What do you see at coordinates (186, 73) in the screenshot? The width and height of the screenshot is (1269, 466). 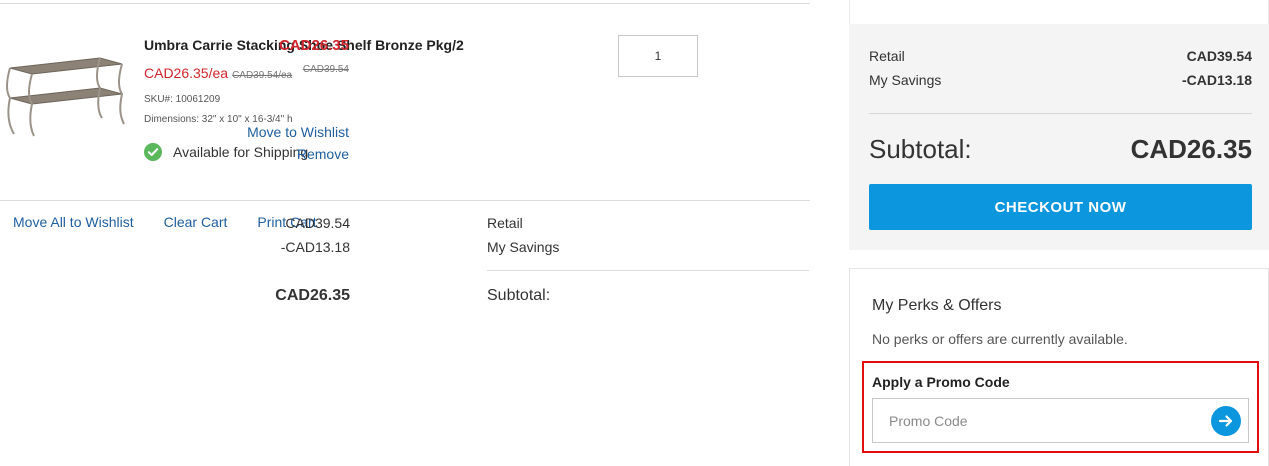 I see `unit-price-sale: CAD26.35/ea` at bounding box center [186, 73].